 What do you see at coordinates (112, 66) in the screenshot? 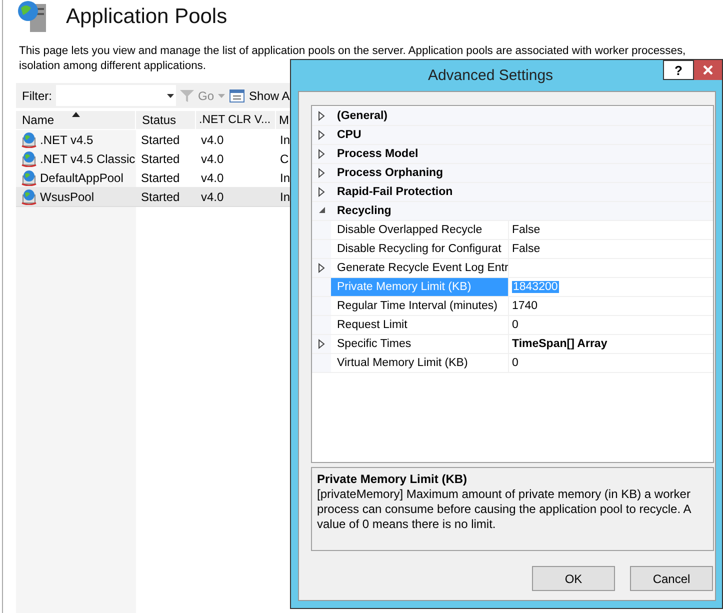
I see `description-text: isolation among different applications.` at bounding box center [112, 66].